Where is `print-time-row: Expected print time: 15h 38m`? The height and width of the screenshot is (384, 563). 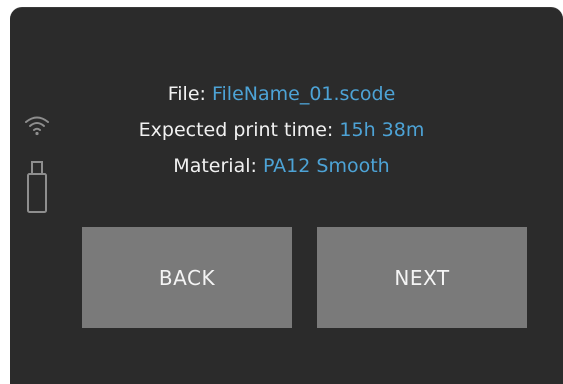
print-time-row: Expected print time: 15h 38m is located at coordinates (281, 130).